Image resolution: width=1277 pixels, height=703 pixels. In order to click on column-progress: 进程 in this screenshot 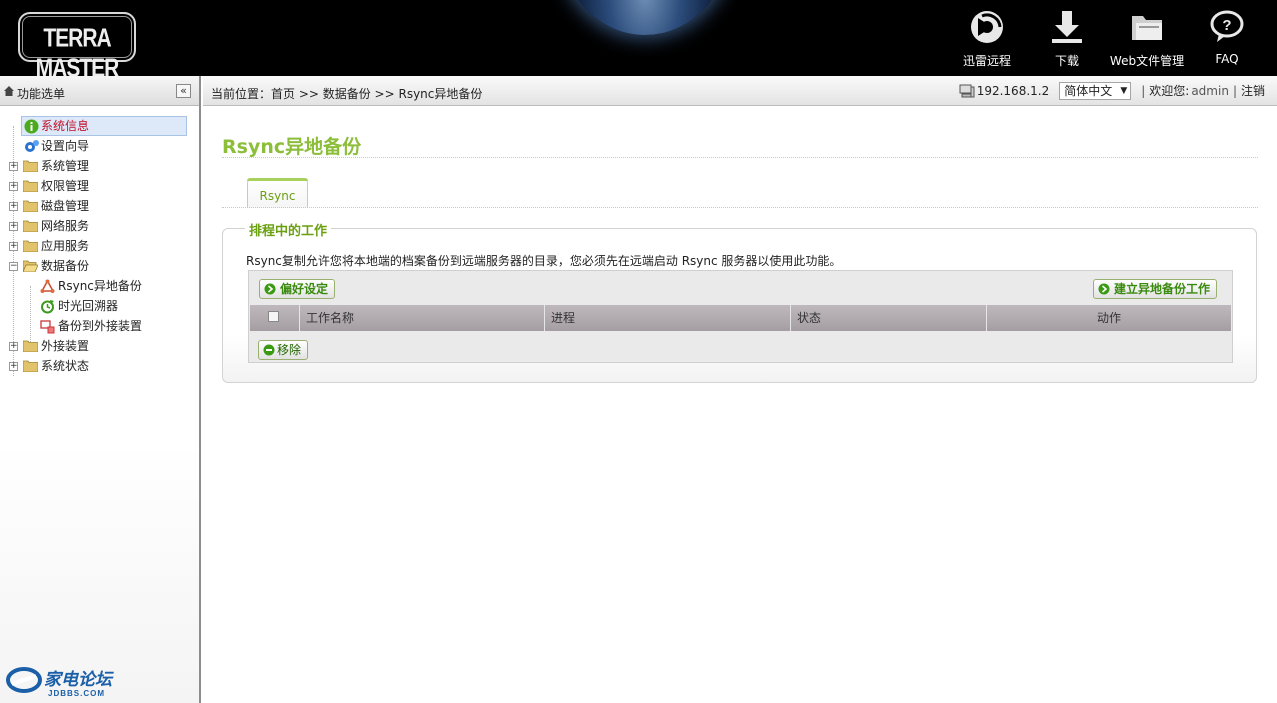, I will do `click(668, 318)`.